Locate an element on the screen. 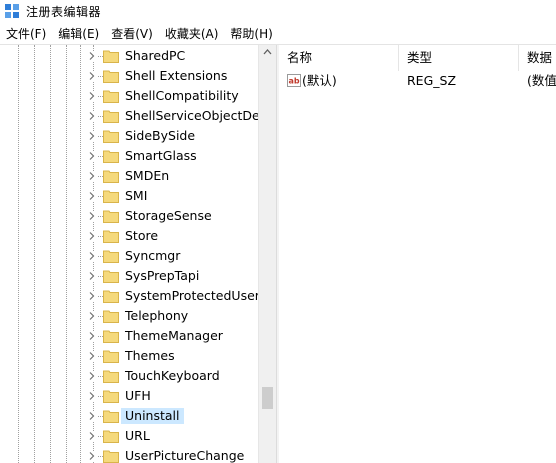  tree-item: SMI is located at coordinates (129, 196).